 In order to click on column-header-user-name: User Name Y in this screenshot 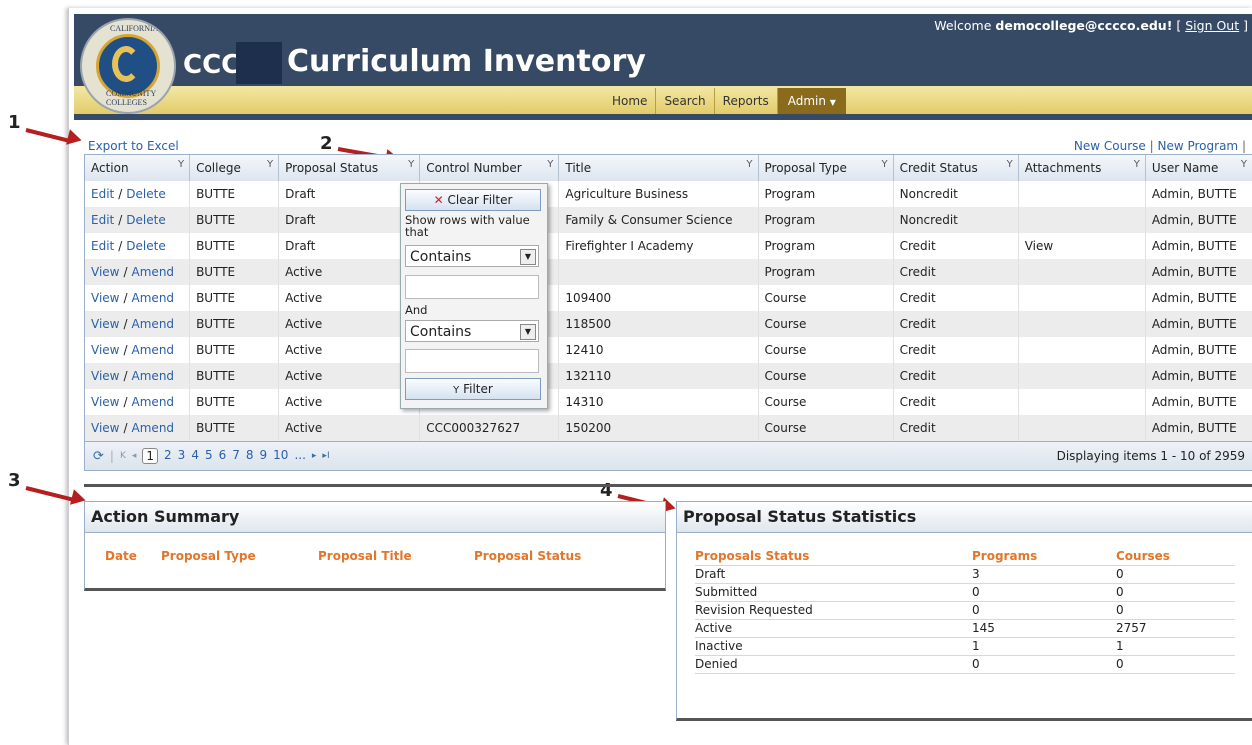, I will do `click(1198, 168)`.